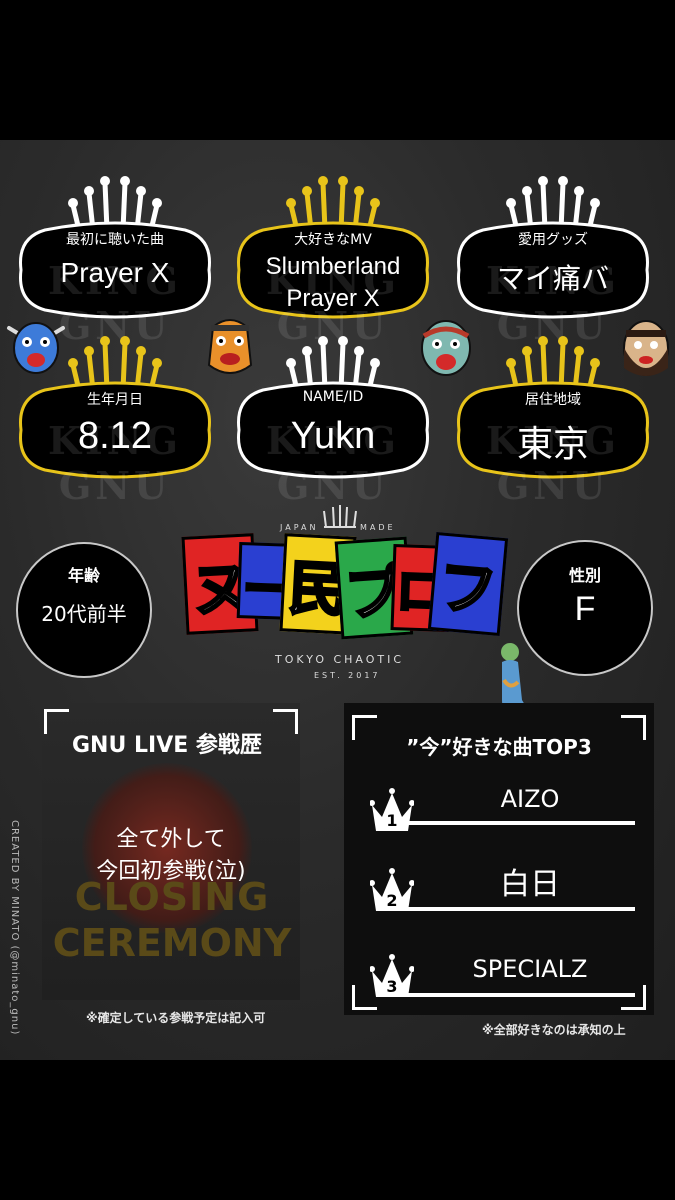  Describe the element at coordinates (468, 584) in the screenshot. I see `logo-char-6: フ` at that location.